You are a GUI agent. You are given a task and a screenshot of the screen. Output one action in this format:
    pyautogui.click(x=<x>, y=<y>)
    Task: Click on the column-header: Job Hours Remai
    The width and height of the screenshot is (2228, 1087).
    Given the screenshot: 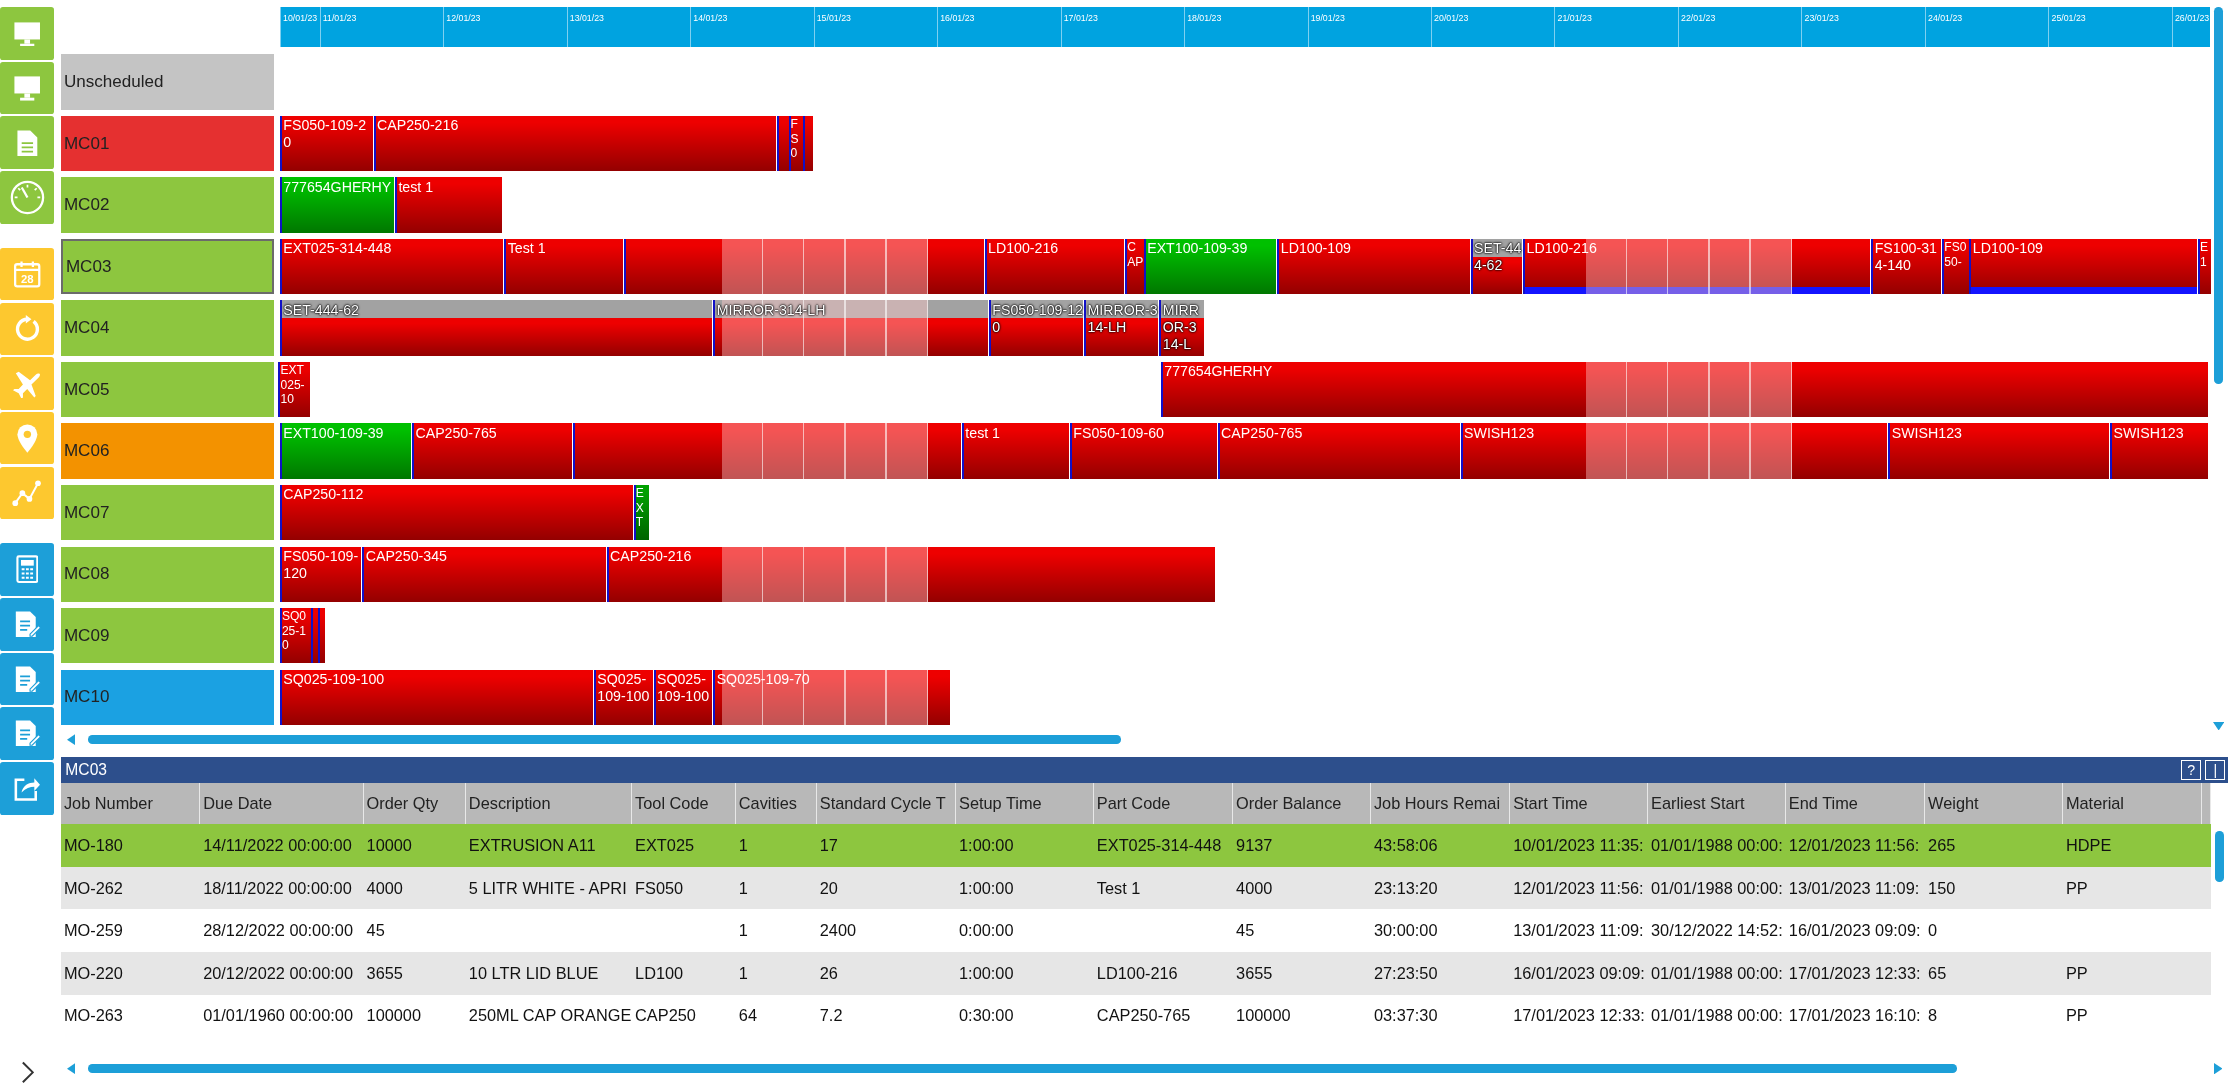 What is the action you would take?
    pyautogui.click(x=1441, y=803)
    